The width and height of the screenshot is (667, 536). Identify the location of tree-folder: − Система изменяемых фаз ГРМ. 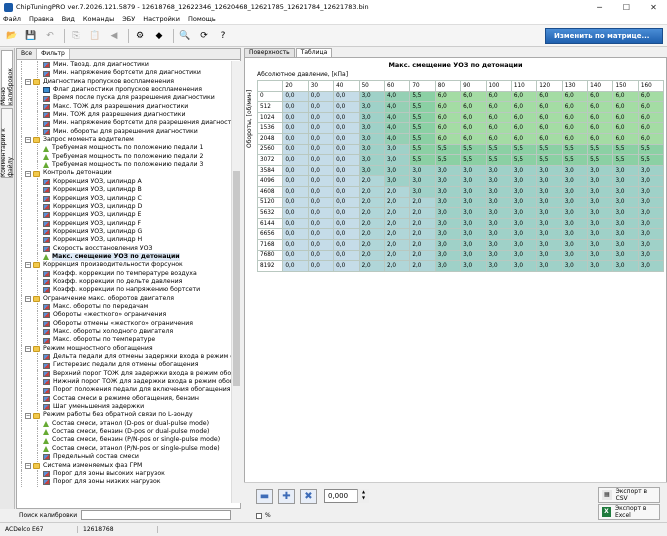
(124, 465).